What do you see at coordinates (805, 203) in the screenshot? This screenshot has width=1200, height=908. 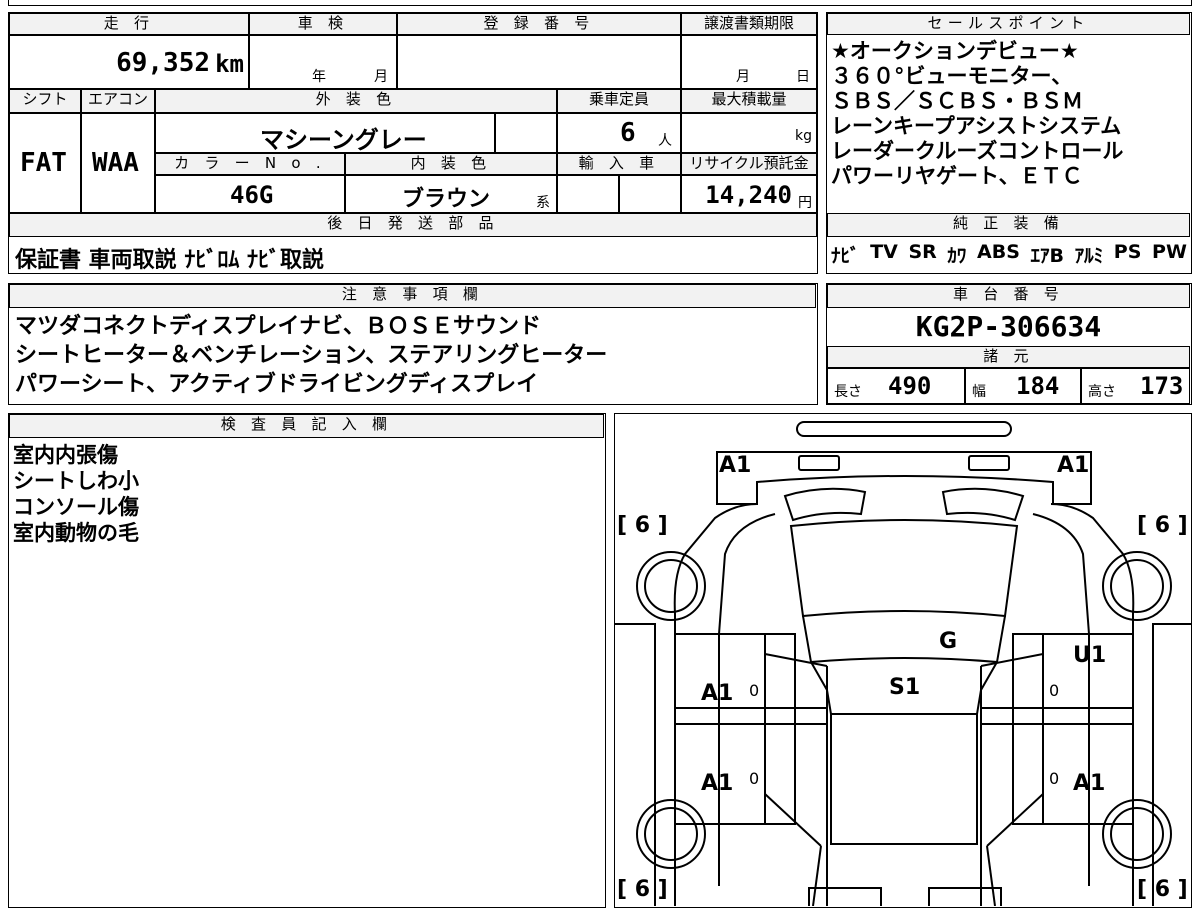 I see `recycle-unit: 円` at bounding box center [805, 203].